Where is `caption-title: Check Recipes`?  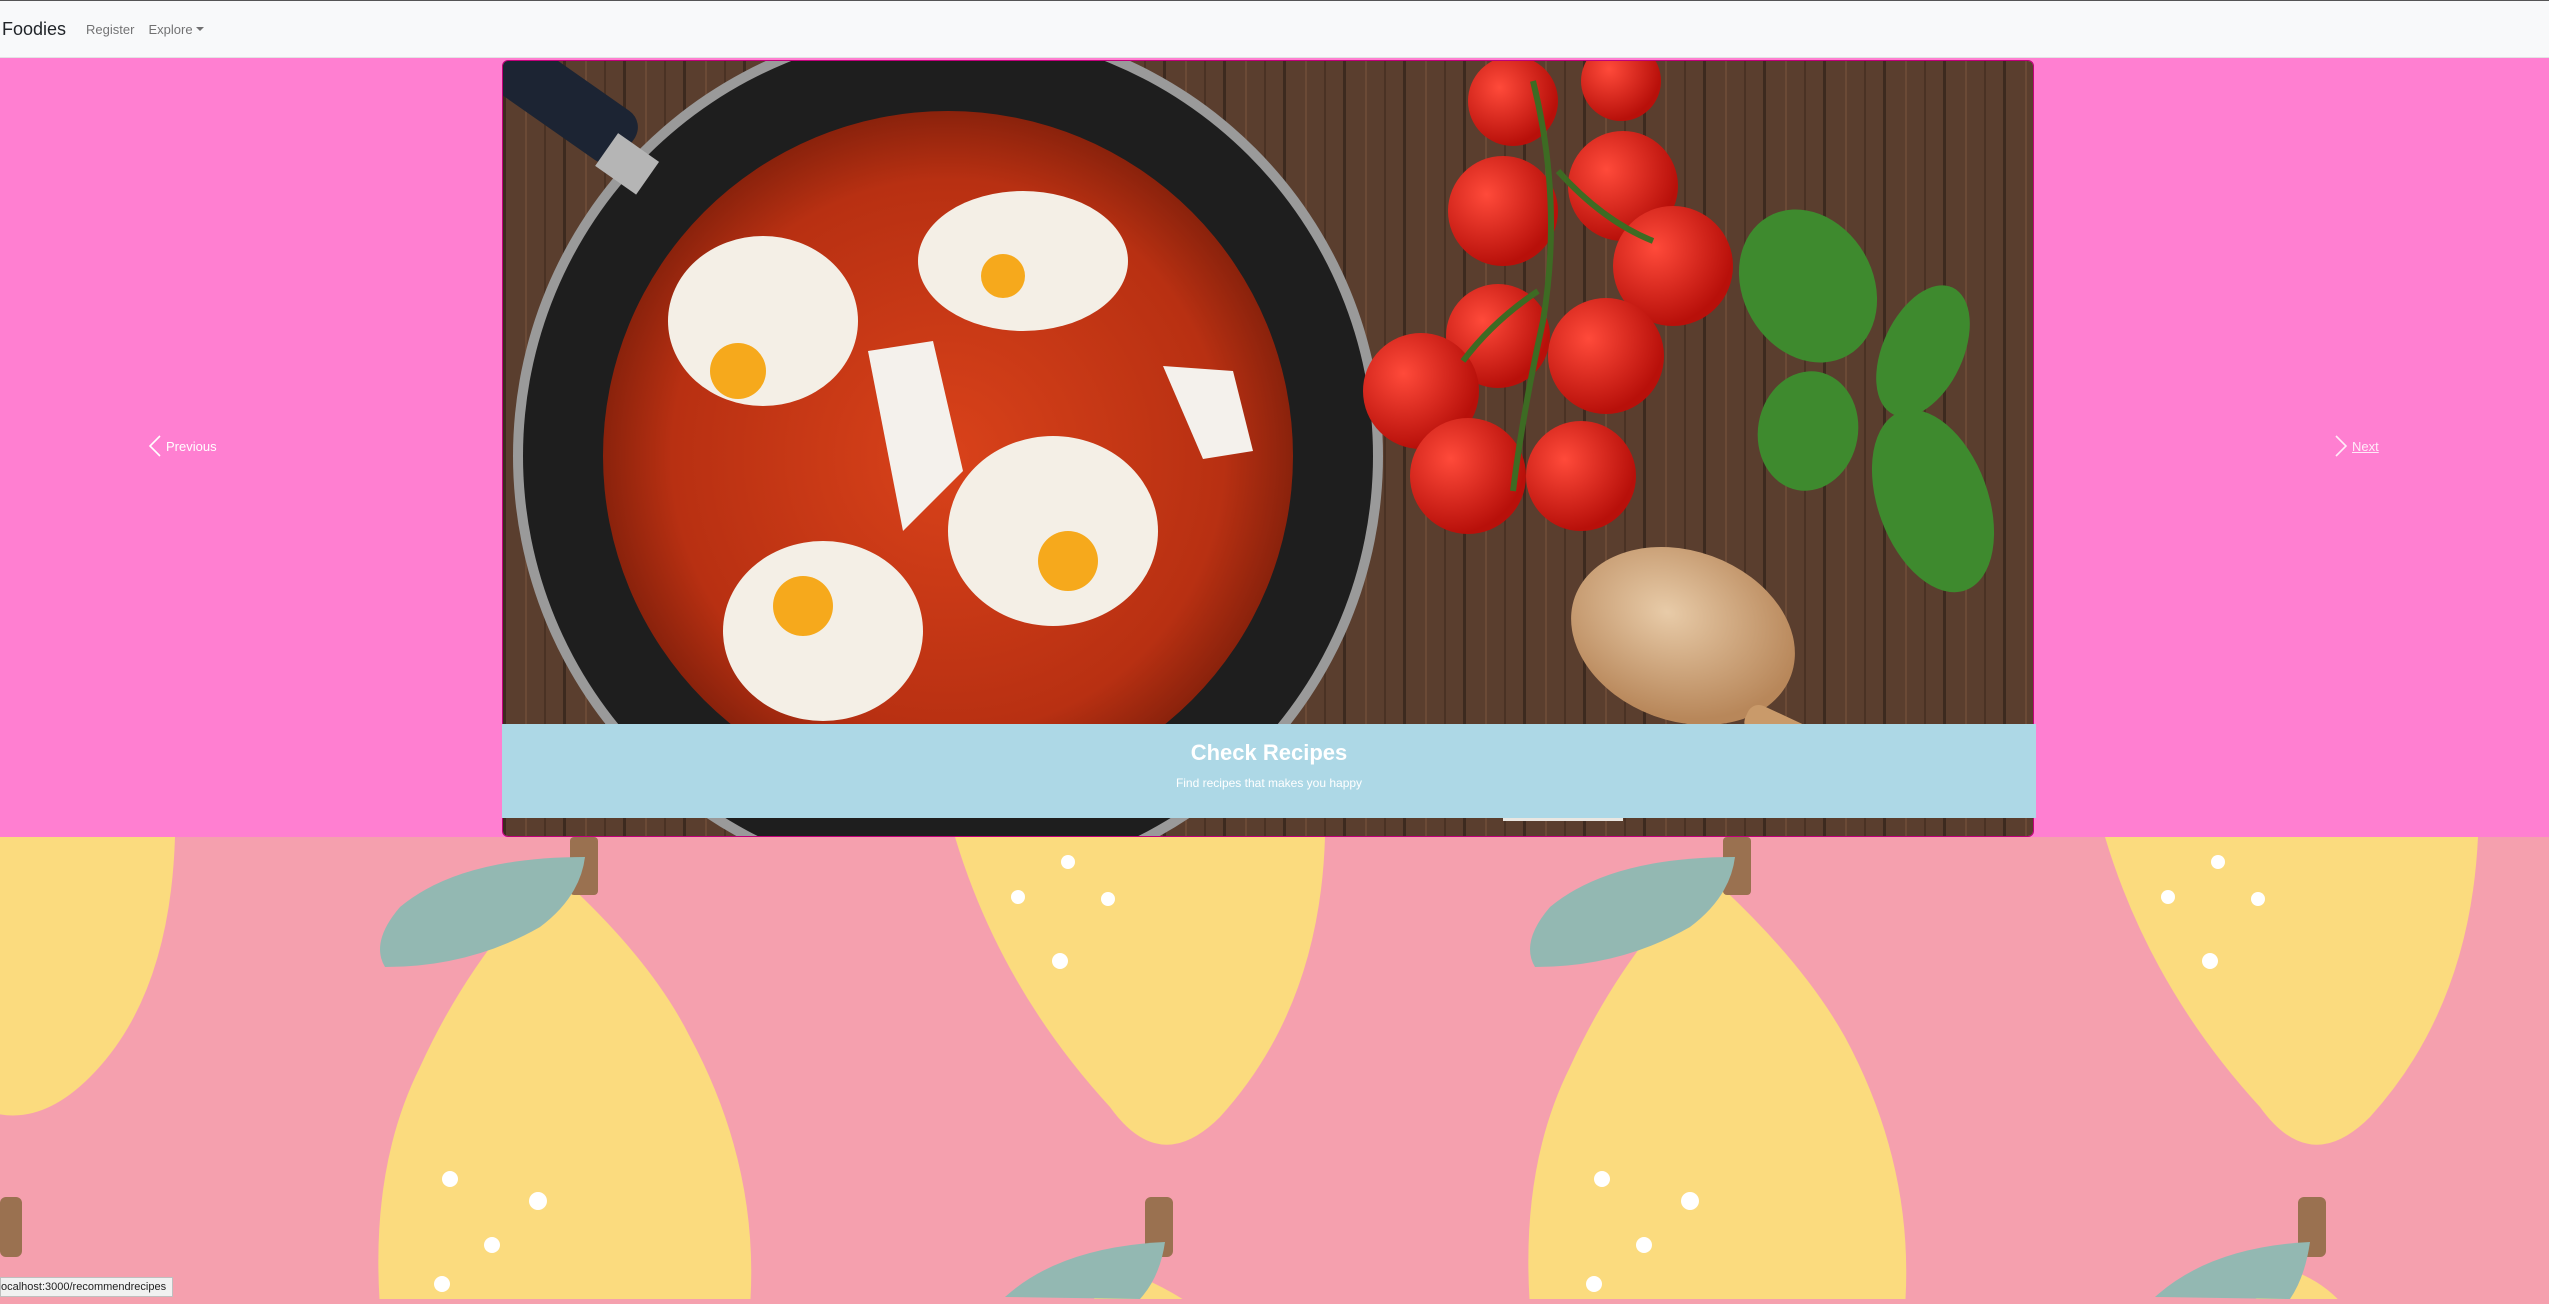
caption-title: Check Recipes is located at coordinates (1269, 752).